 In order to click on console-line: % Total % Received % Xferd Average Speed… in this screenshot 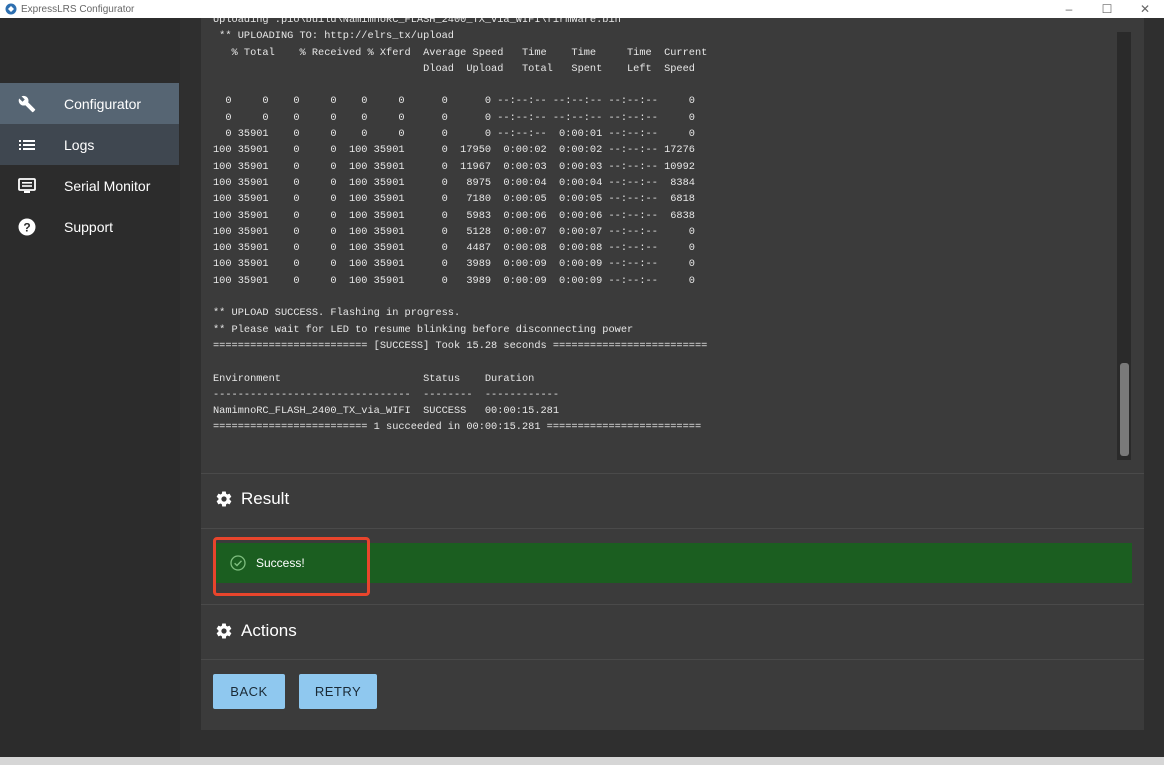, I will do `click(460, 52)`.